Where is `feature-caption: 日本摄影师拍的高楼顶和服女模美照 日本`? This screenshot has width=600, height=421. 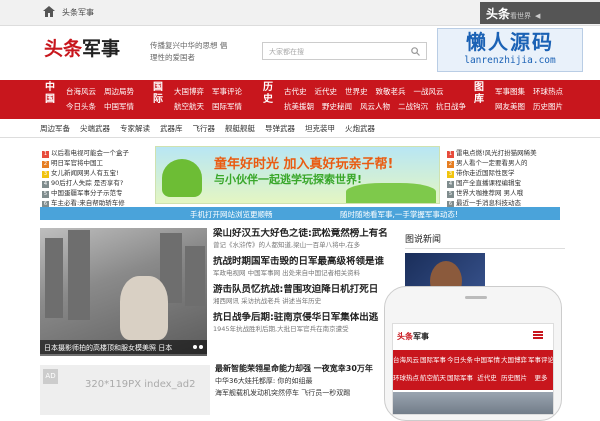 feature-caption: 日本摄影师拍的高楼顶和服女模美照 日本 is located at coordinates (123, 347).